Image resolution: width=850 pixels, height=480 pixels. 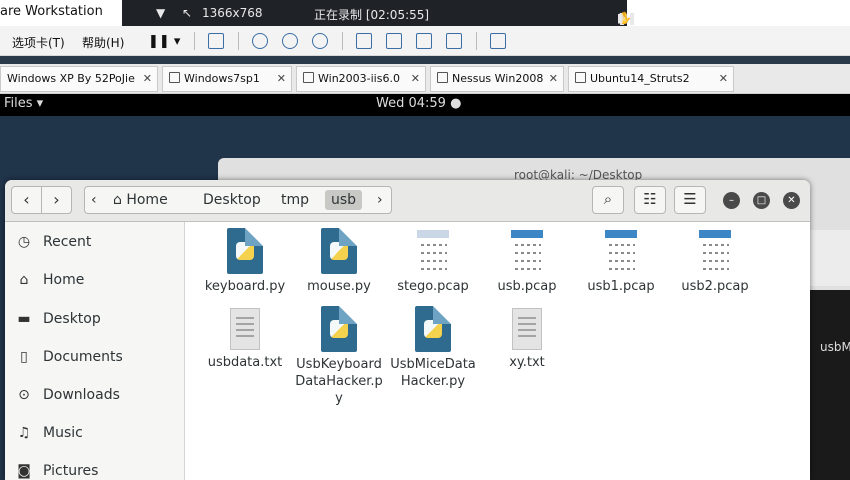 I want to click on sidebar-toggle-icon, so click(x=364, y=41).